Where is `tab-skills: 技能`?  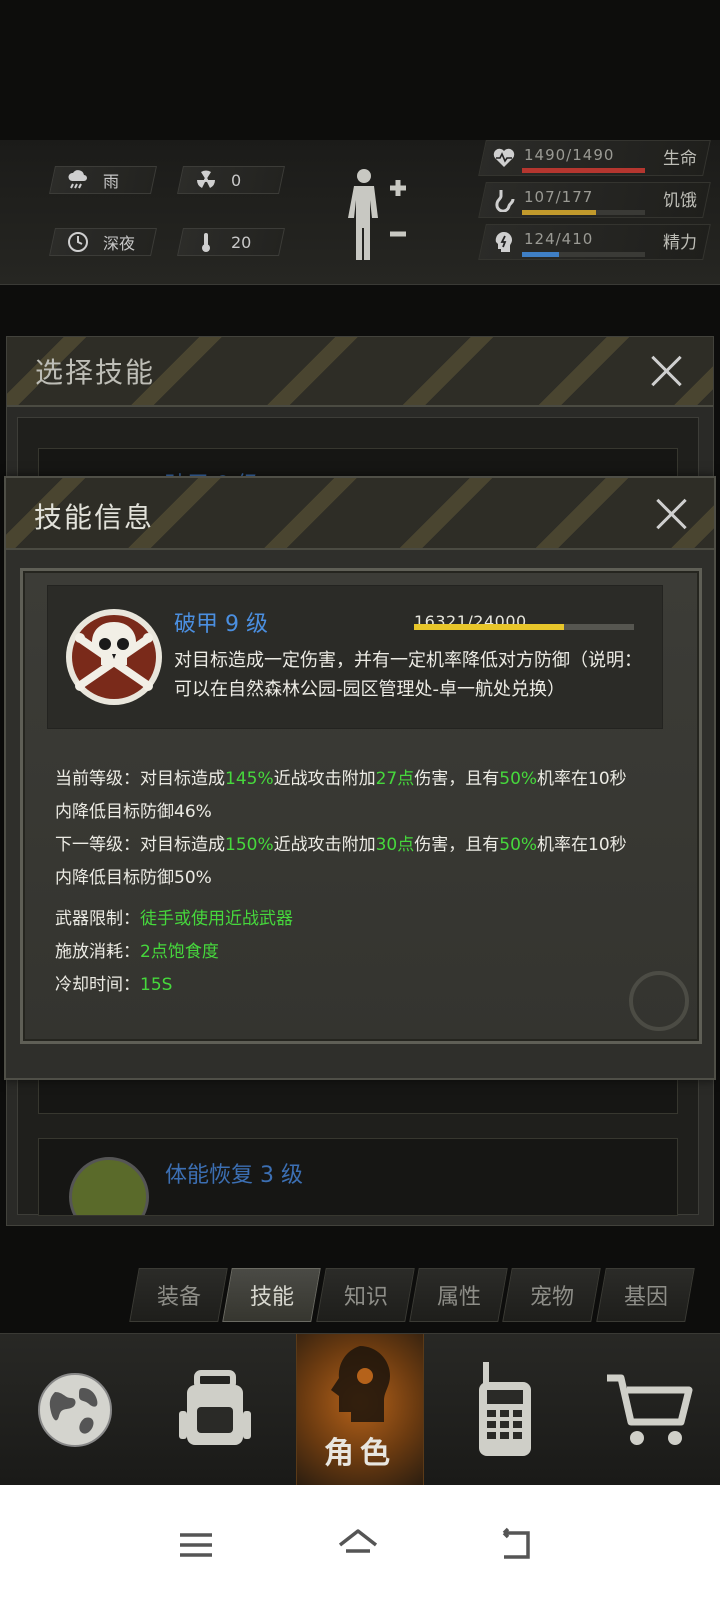 tab-skills: 技能 is located at coordinates (272, 1295).